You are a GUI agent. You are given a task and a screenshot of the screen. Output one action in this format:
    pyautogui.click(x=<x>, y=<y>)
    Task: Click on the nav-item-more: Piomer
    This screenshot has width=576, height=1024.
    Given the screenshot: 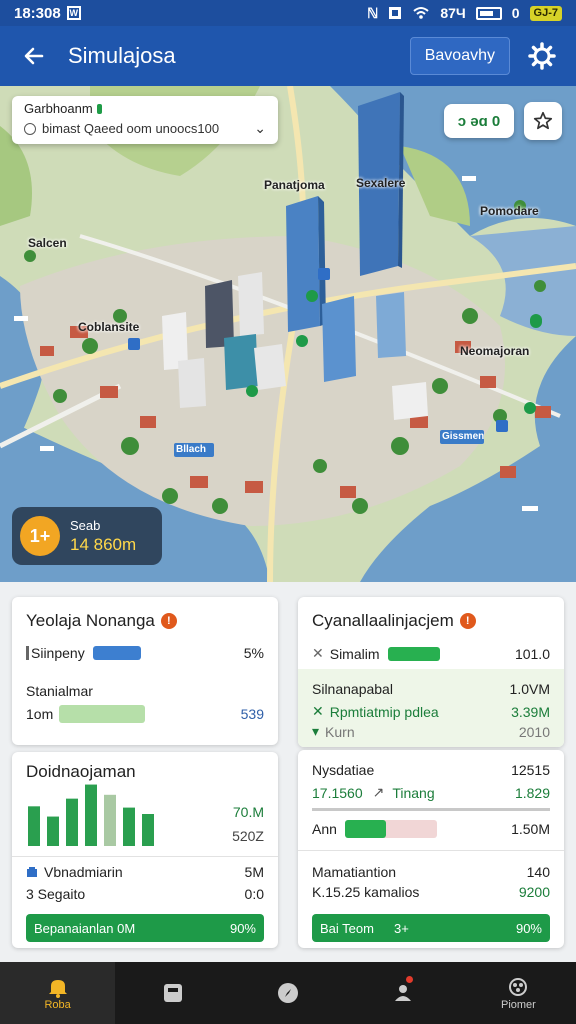 What is the action you would take?
    pyautogui.click(x=518, y=993)
    